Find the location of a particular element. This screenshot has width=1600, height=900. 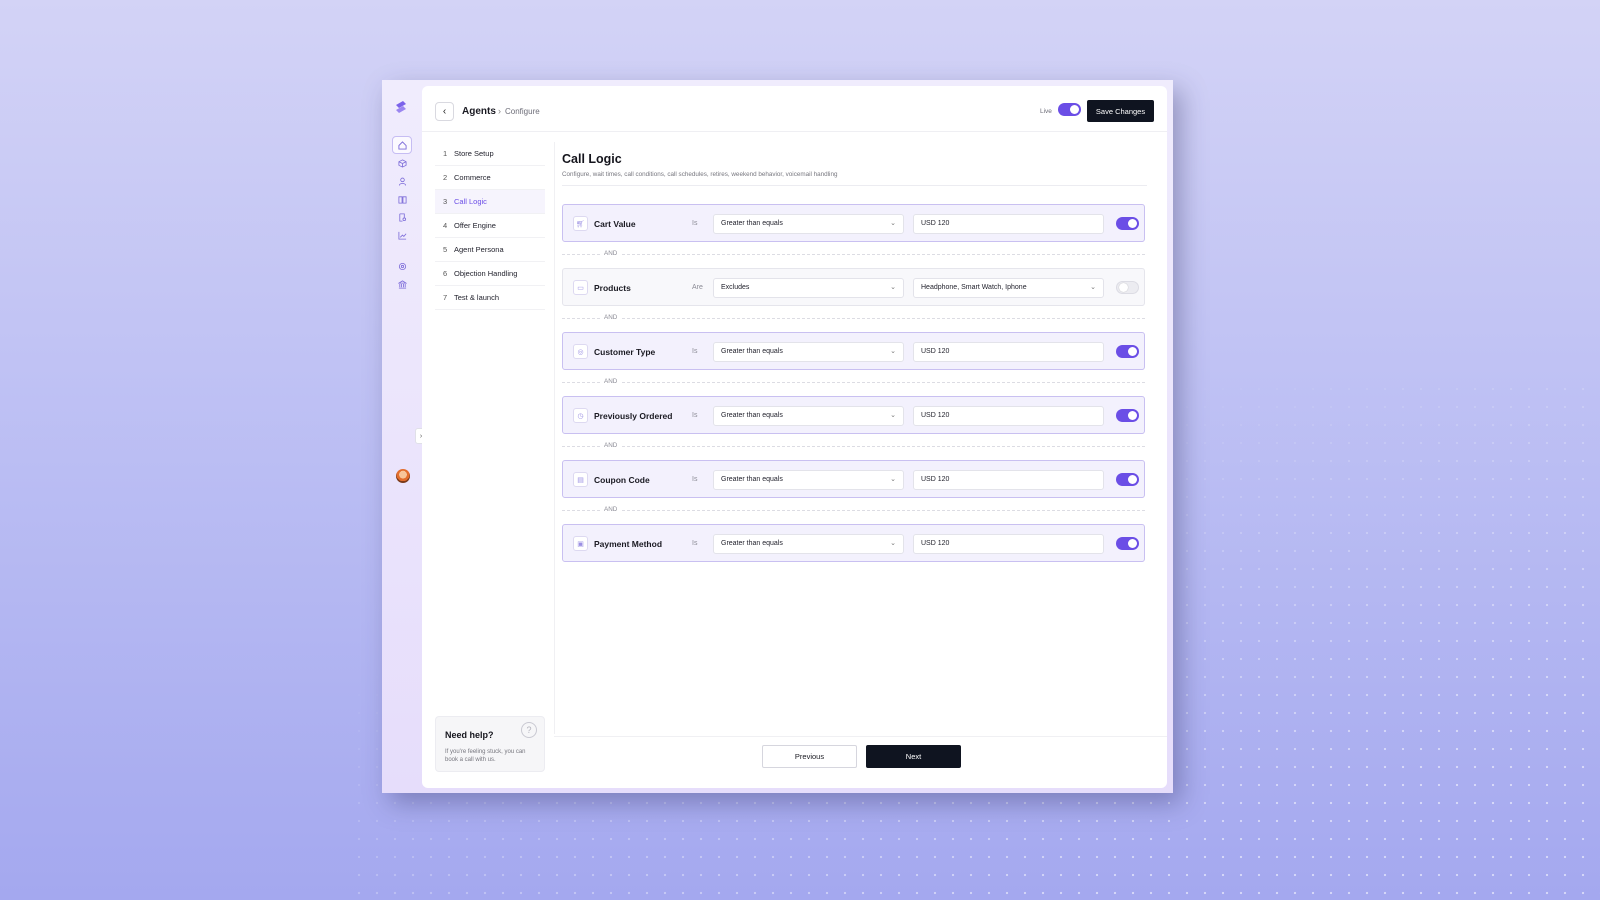

save-changes-button: Save Changes is located at coordinates (1120, 111).